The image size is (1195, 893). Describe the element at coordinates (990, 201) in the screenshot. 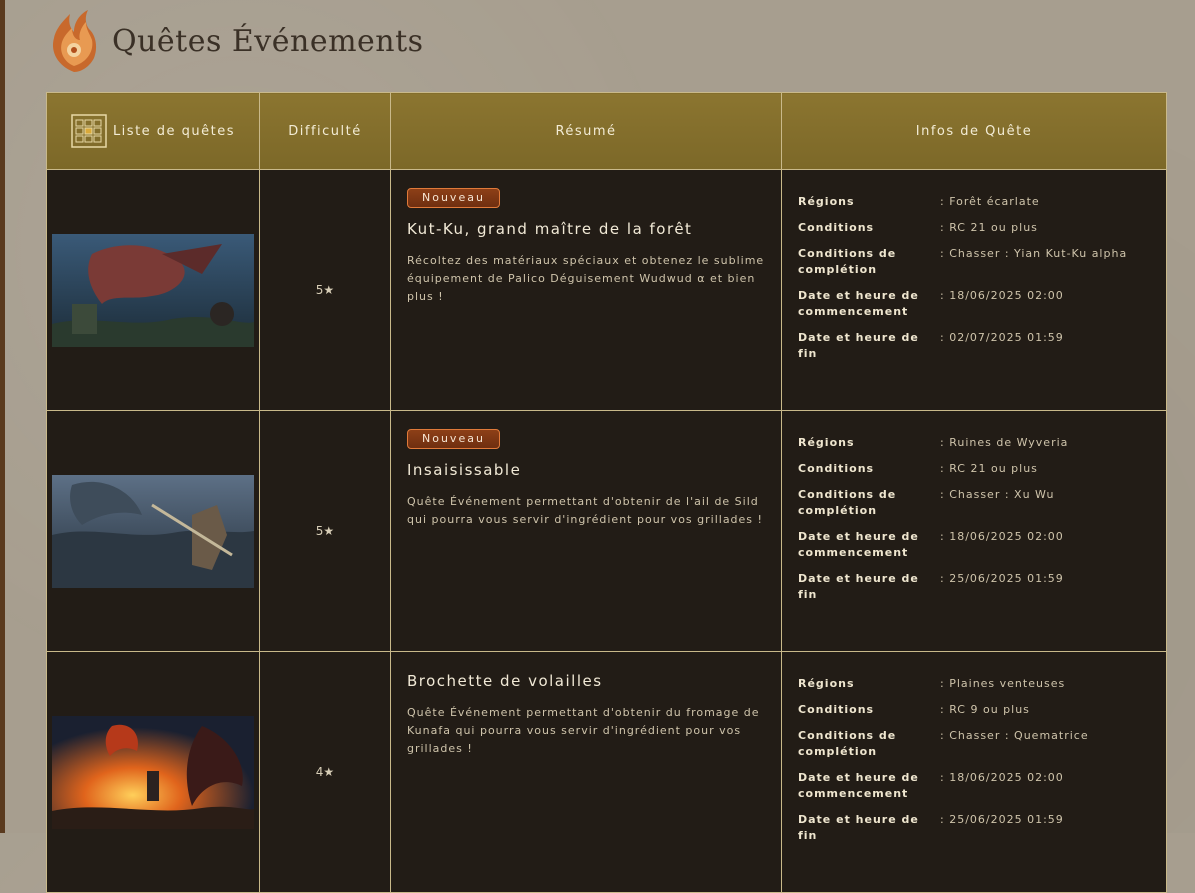

I see `info-value-regions: : Forêt écarlate` at that location.